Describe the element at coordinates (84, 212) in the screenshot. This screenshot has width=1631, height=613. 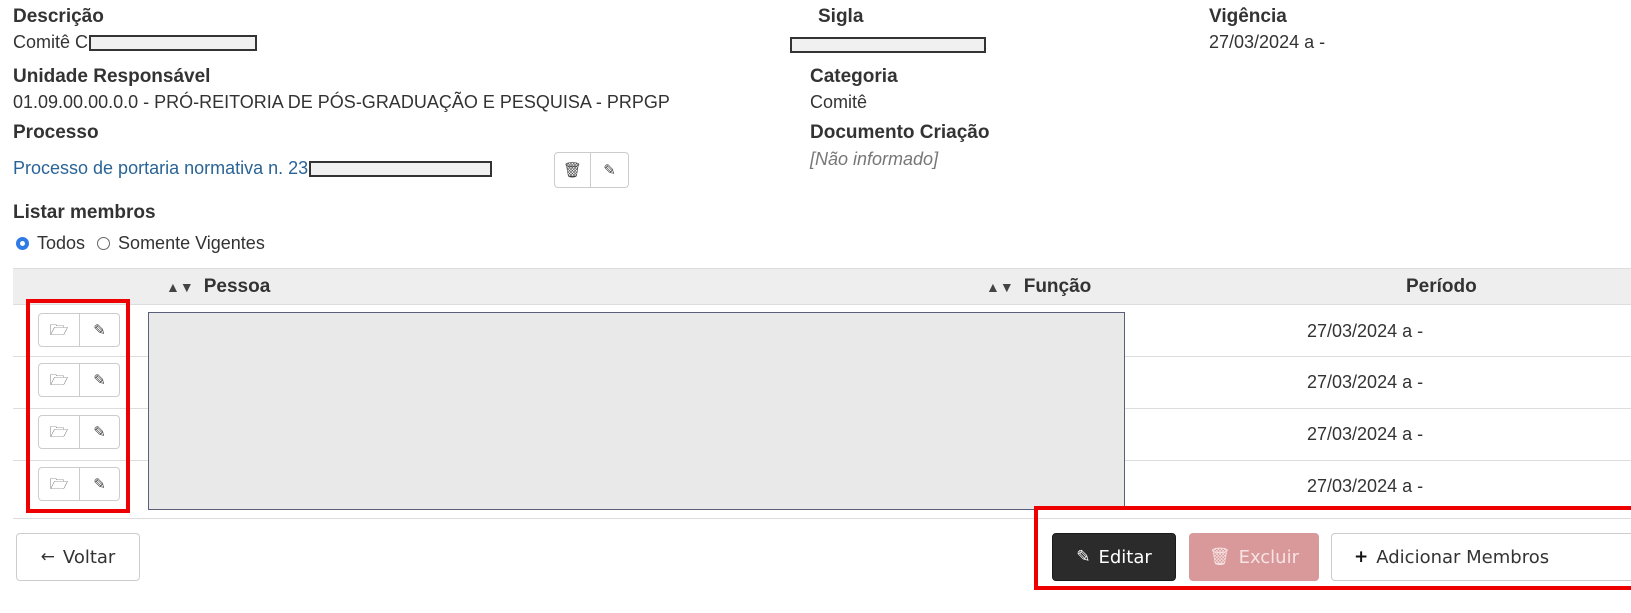
I see `listar-label: Listar membros` at that location.